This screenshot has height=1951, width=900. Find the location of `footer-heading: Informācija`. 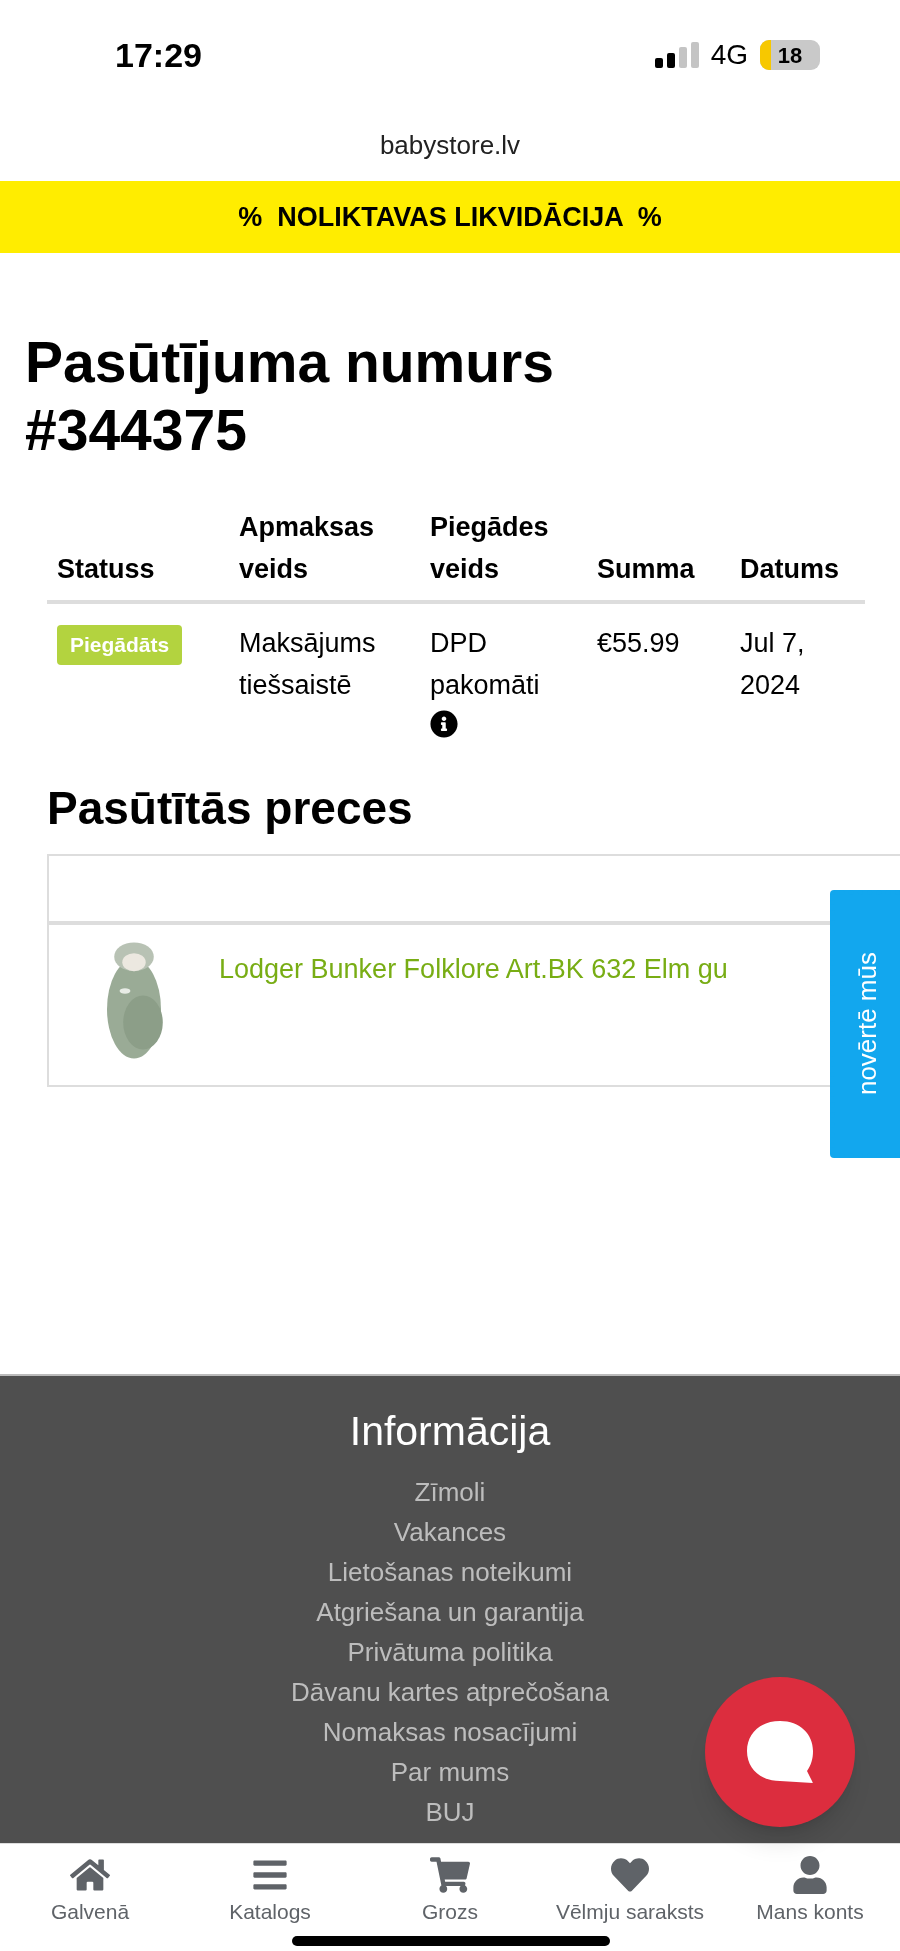

footer-heading: Informācija is located at coordinates (450, 1431).